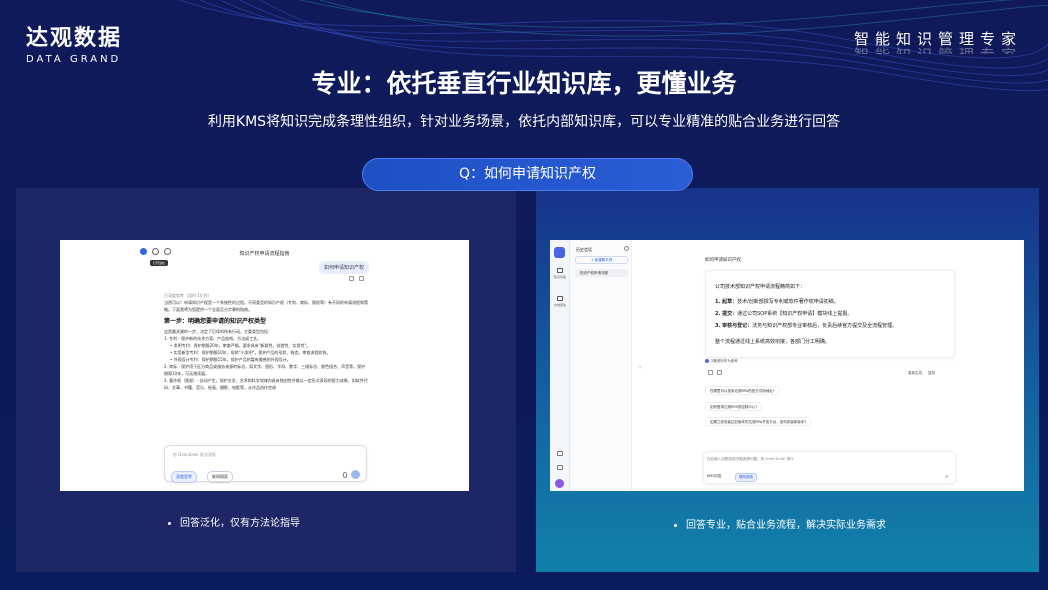  I want to click on response-step-desc: 这是最关键的一步，决定了后续的所有行动。主要类型包括：, so click(218, 331).